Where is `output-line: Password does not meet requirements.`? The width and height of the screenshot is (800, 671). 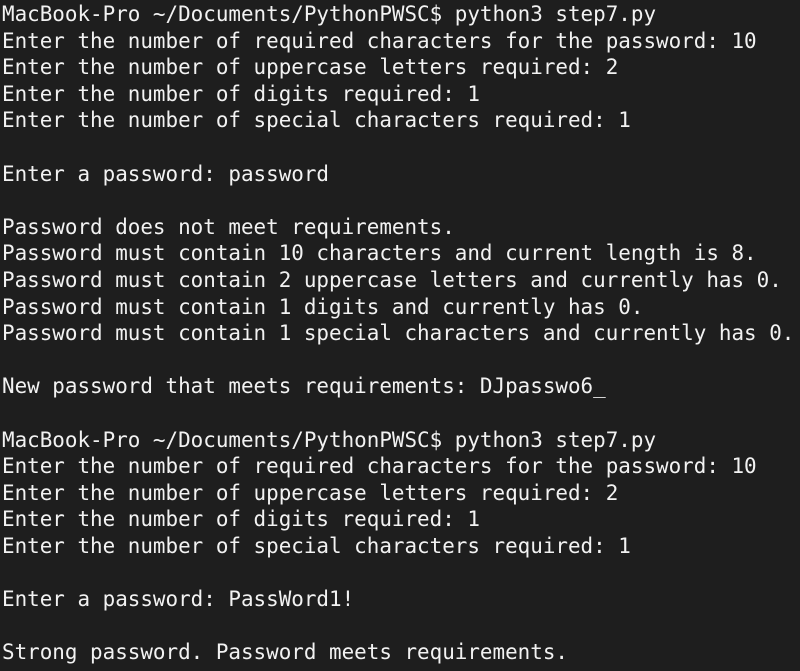
output-line: Password does not meet requirements. is located at coordinates (228, 226).